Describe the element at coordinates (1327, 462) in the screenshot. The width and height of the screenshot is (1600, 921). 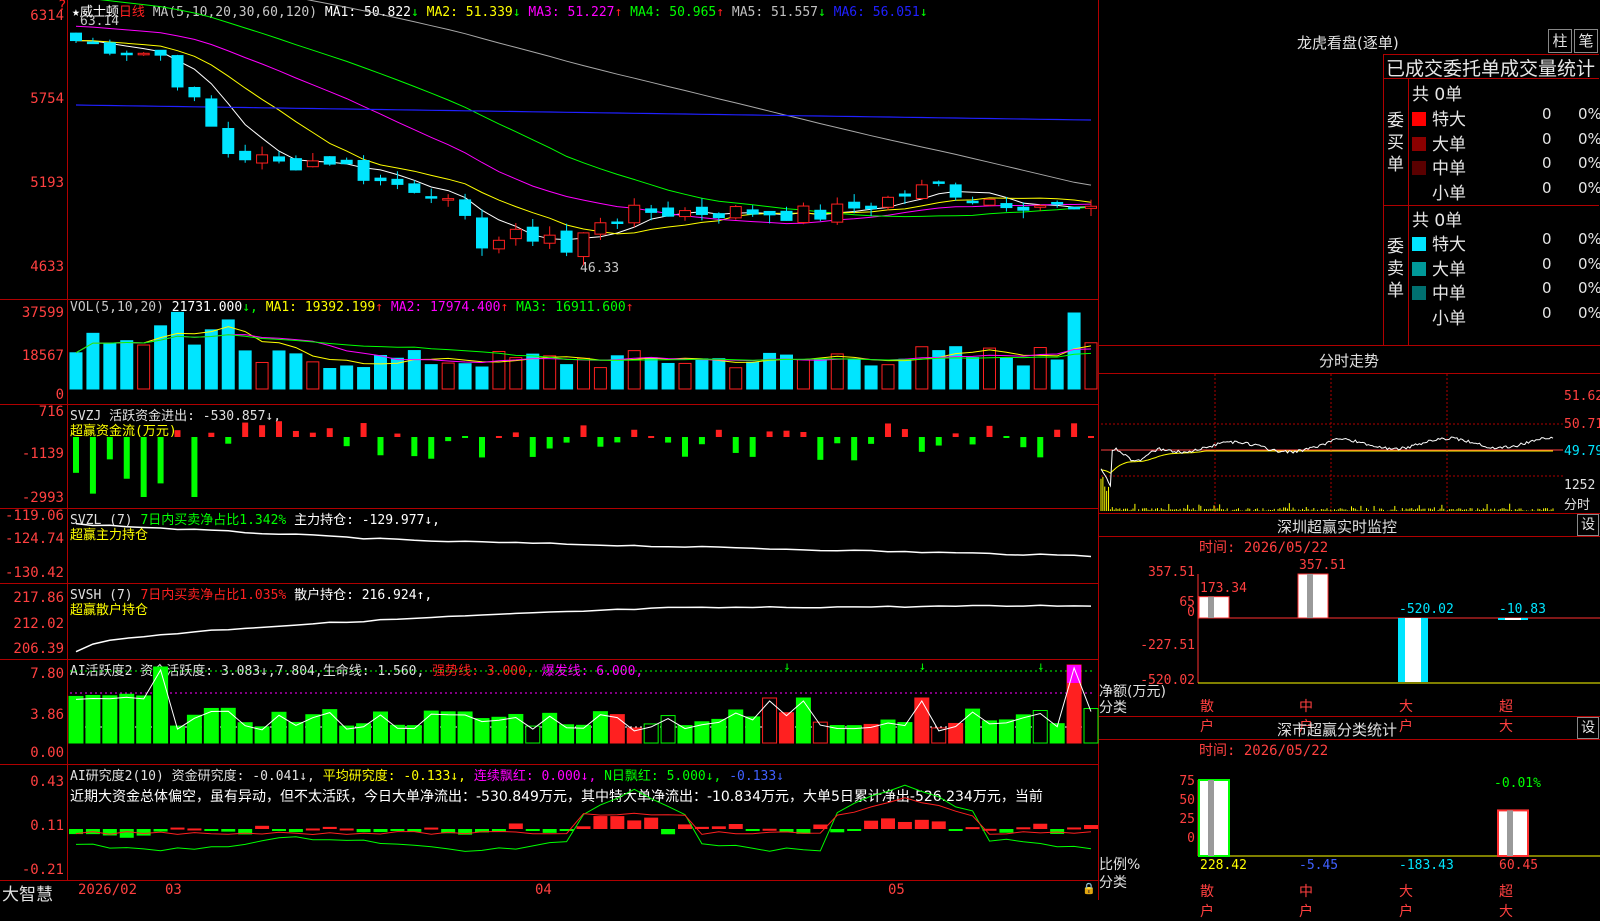
I see `intraday-price-line` at that location.